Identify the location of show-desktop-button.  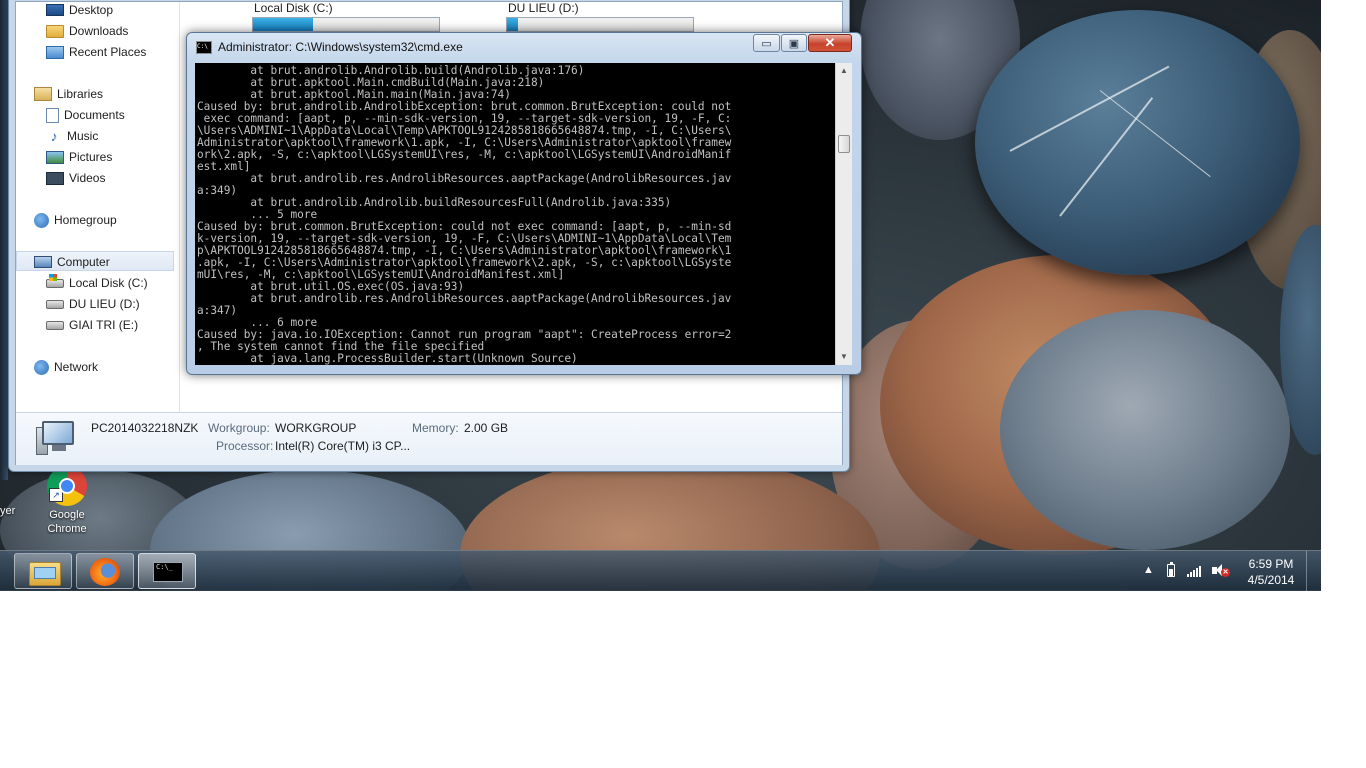
(1314, 571).